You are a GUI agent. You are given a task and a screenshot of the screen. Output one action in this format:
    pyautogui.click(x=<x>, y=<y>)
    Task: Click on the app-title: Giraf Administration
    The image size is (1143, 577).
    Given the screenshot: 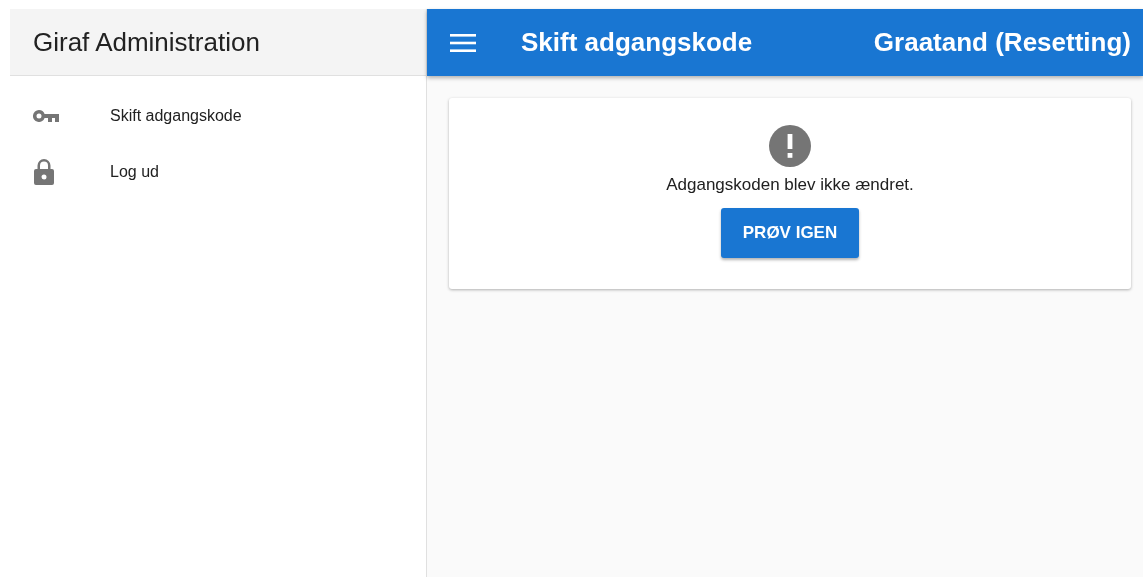 What is the action you would take?
    pyautogui.click(x=146, y=42)
    